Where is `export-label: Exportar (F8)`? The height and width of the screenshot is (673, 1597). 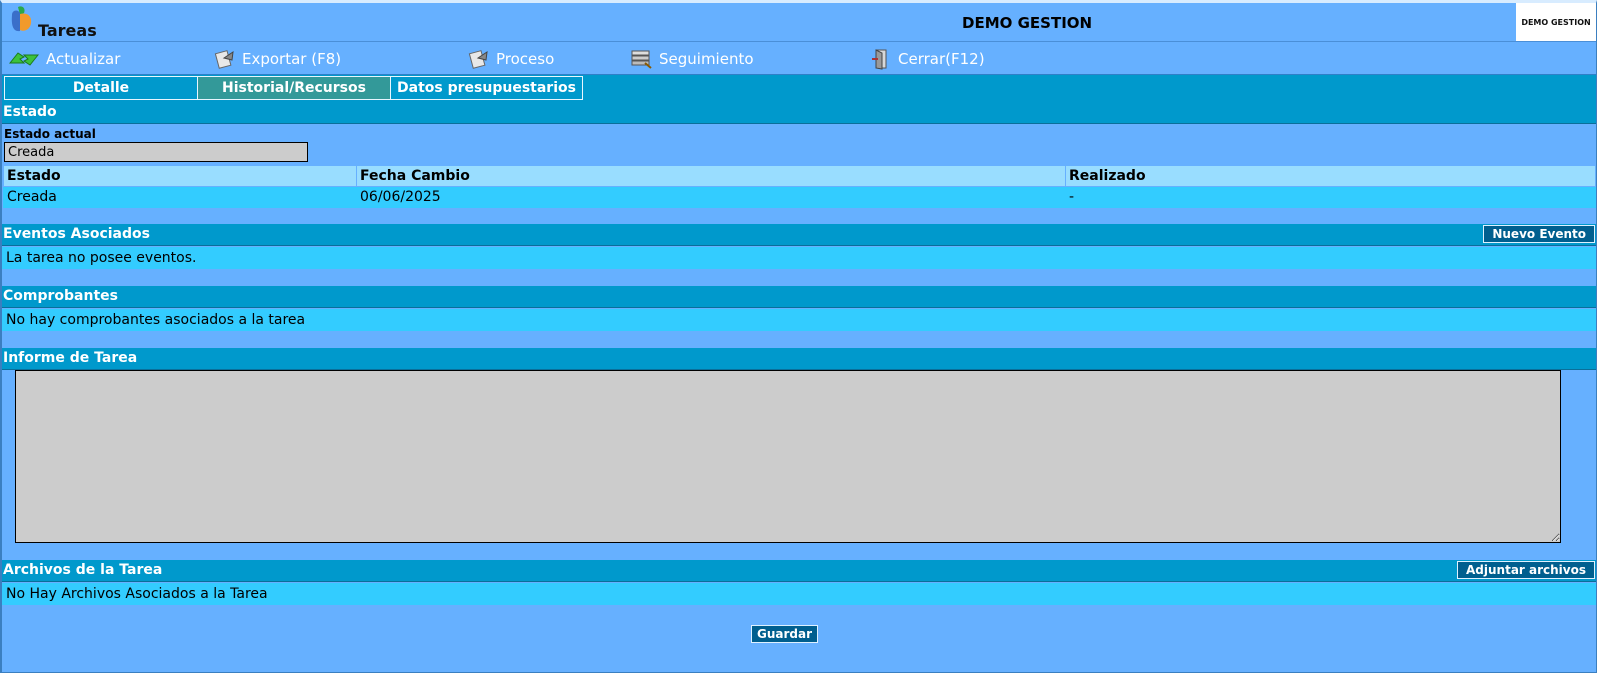
export-label: Exportar (F8) is located at coordinates (292, 59).